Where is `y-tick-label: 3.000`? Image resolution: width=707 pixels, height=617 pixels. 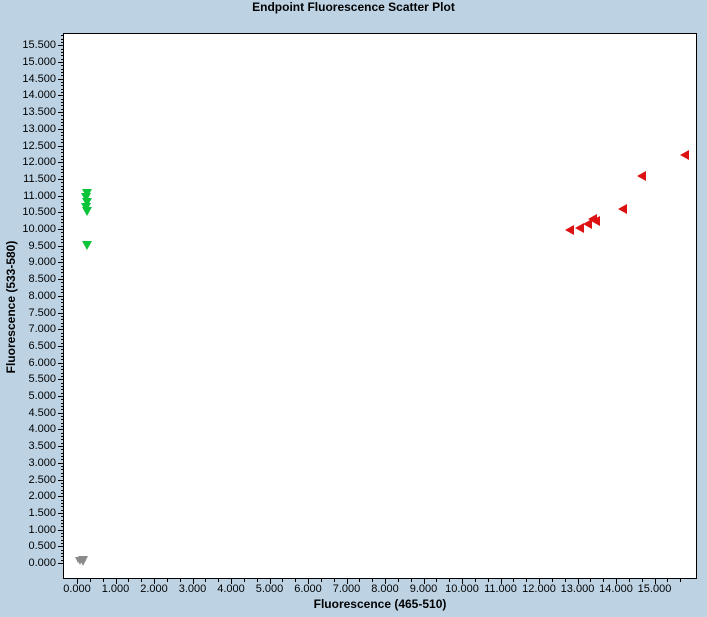
y-tick-label: 3.000 is located at coordinates (42, 462).